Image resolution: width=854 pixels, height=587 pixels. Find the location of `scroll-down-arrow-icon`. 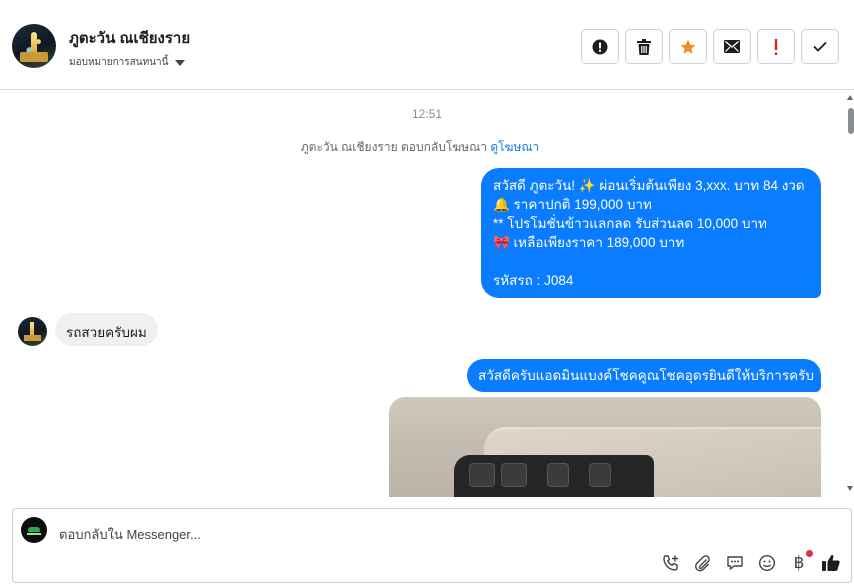

scroll-down-arrow-icon is located at coordinates (850, 488).